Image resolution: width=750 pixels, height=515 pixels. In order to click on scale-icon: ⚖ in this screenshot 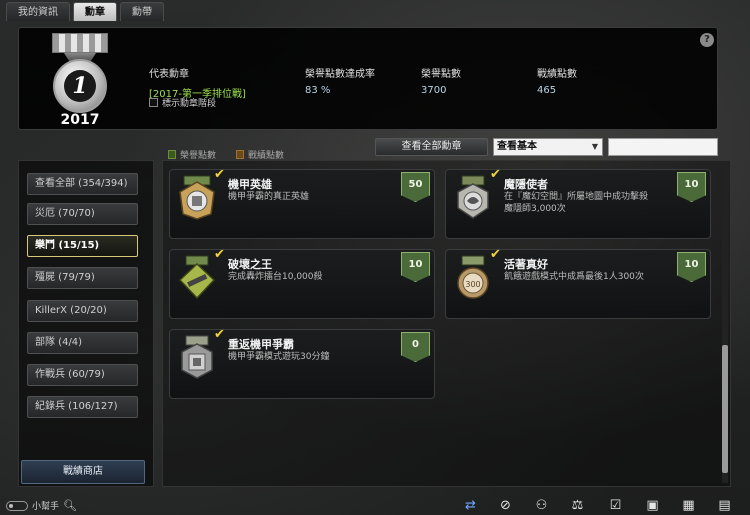, I will do `click(577, 505)`.